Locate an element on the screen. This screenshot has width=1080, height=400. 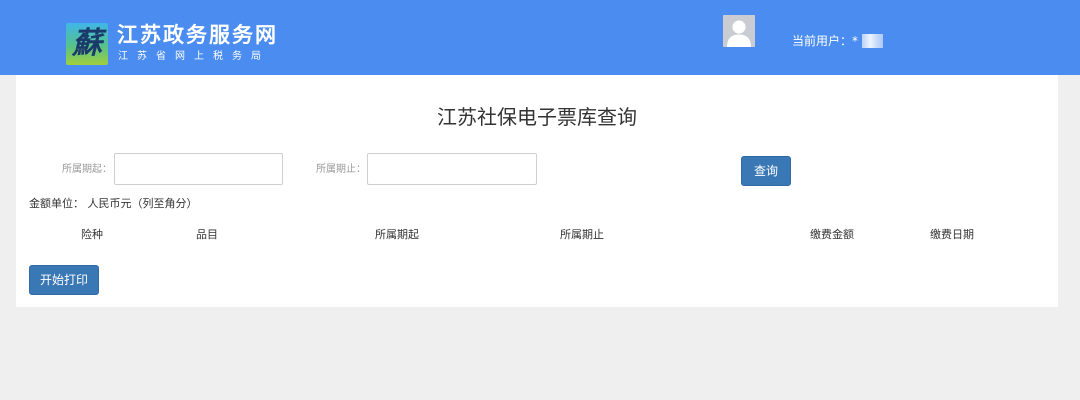
current-user: 当前用户：* is located at coordinates (825, 41).